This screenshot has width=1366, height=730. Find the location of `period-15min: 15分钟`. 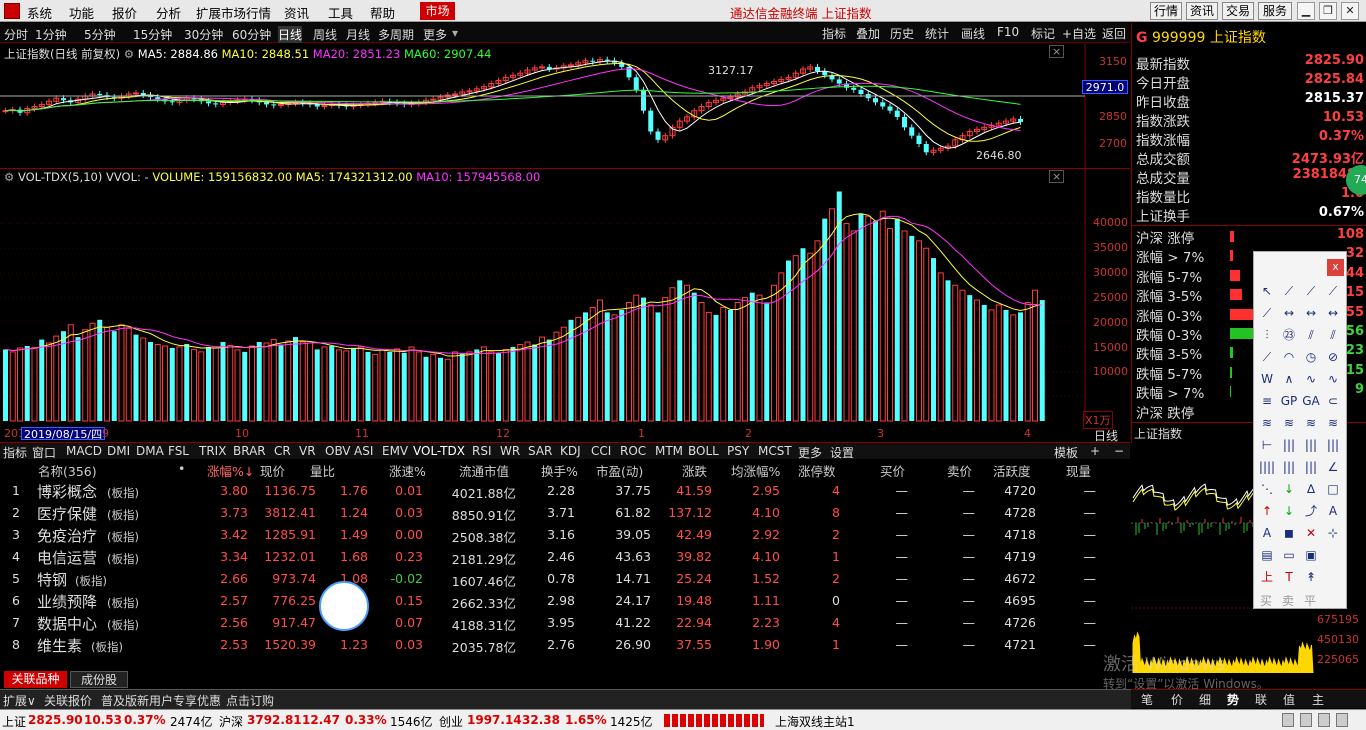

period-15min: 15分钟 is located at coordinates (152, 34).